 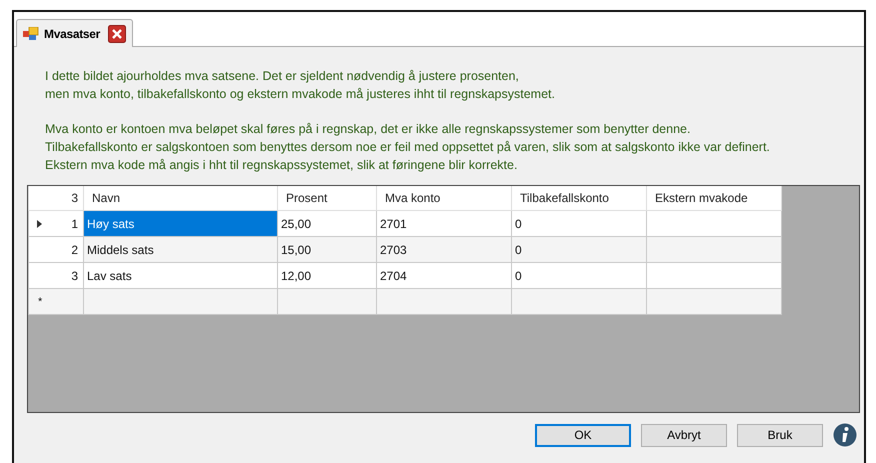 I want to click on dialog-button: Avbryt, so click(x=684, y=435).